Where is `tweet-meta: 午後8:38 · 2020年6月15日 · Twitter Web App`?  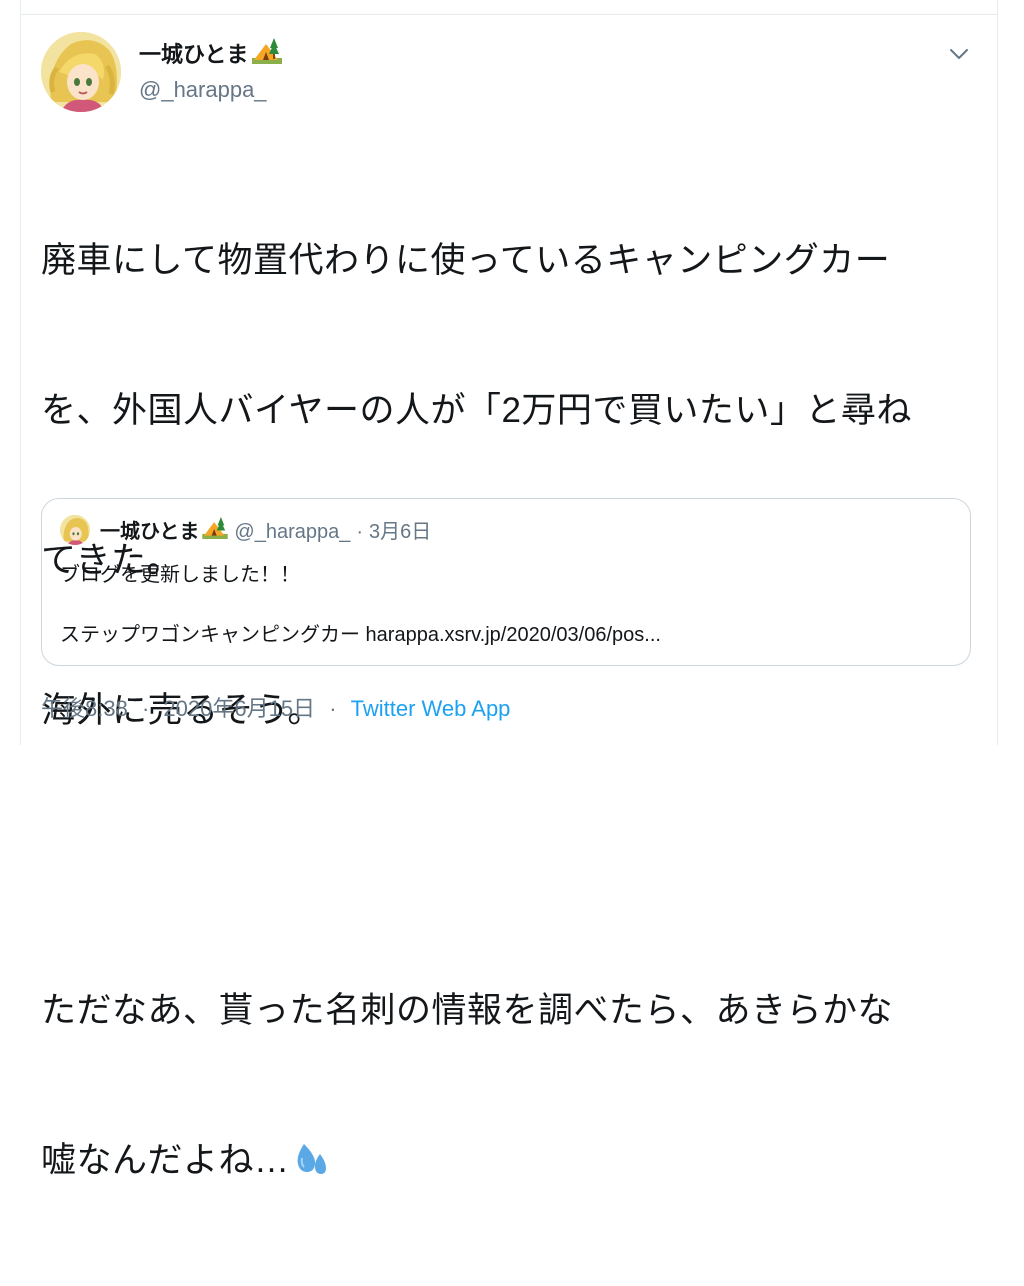
tweet-meta: 午後8:38 · 2020年6月15日 · Twitter Web App is located at coordinates (275, 709).